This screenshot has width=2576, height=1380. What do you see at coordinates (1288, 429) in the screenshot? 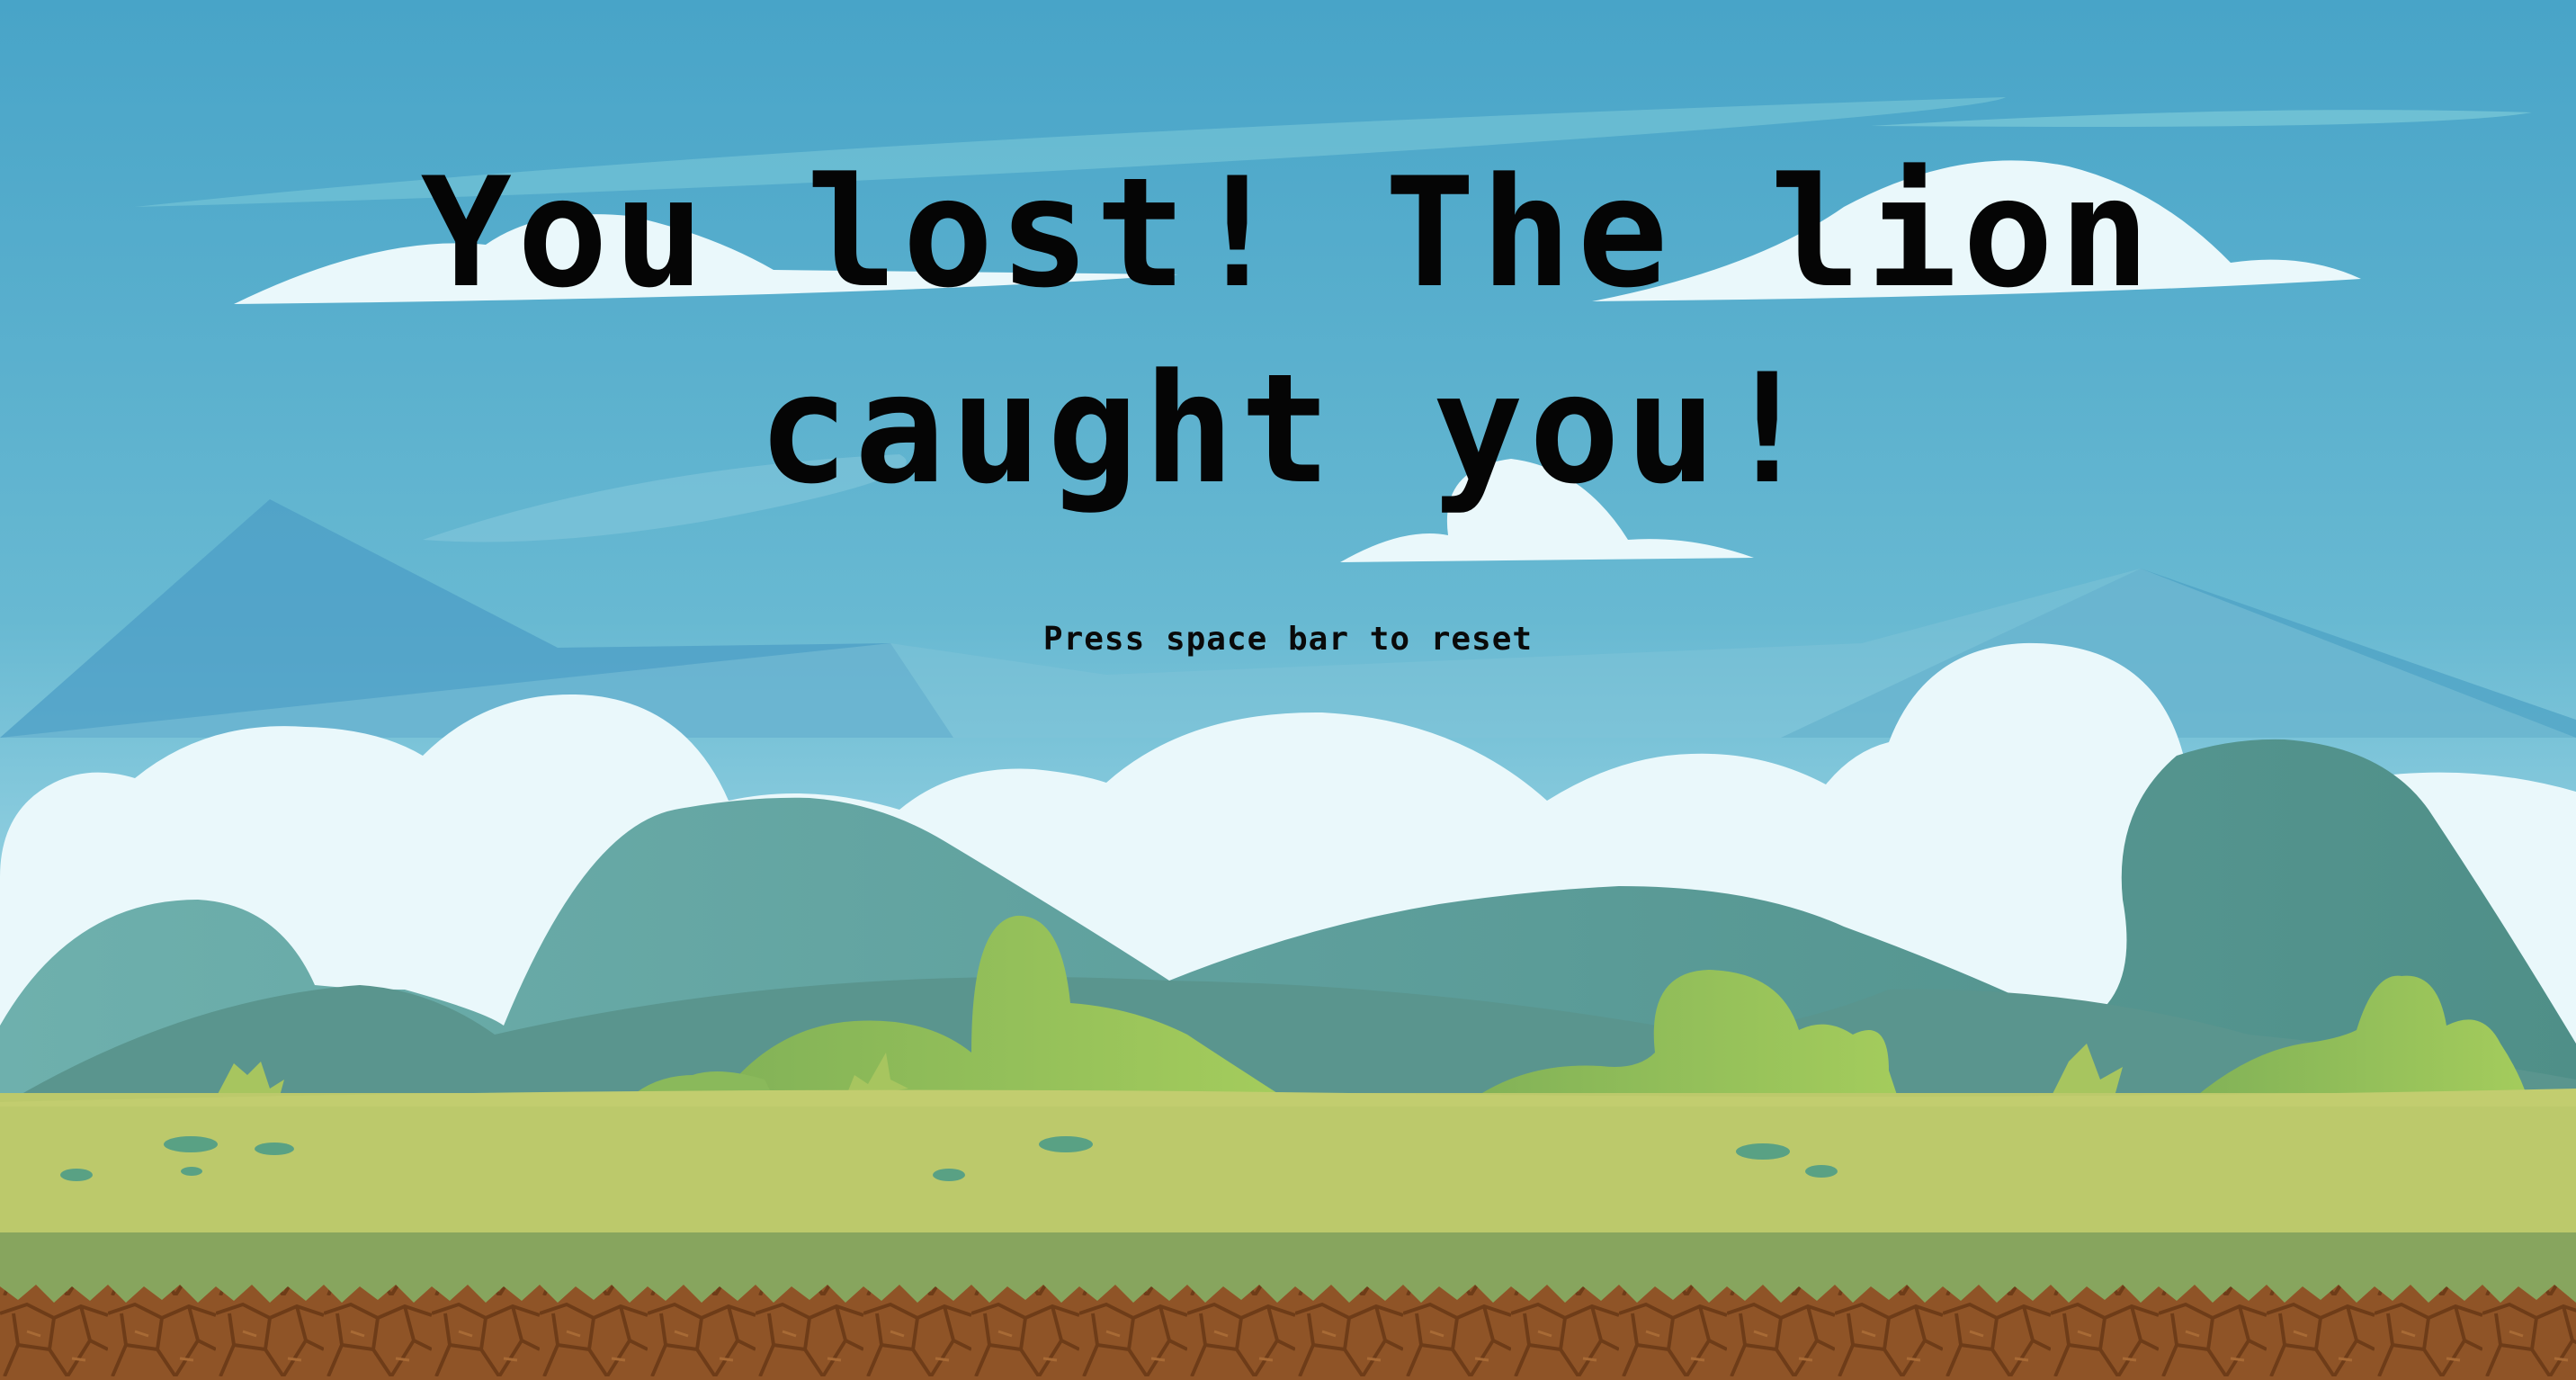
I see `game-over-line-2: caught you!` at bounding box center [1288, 429].